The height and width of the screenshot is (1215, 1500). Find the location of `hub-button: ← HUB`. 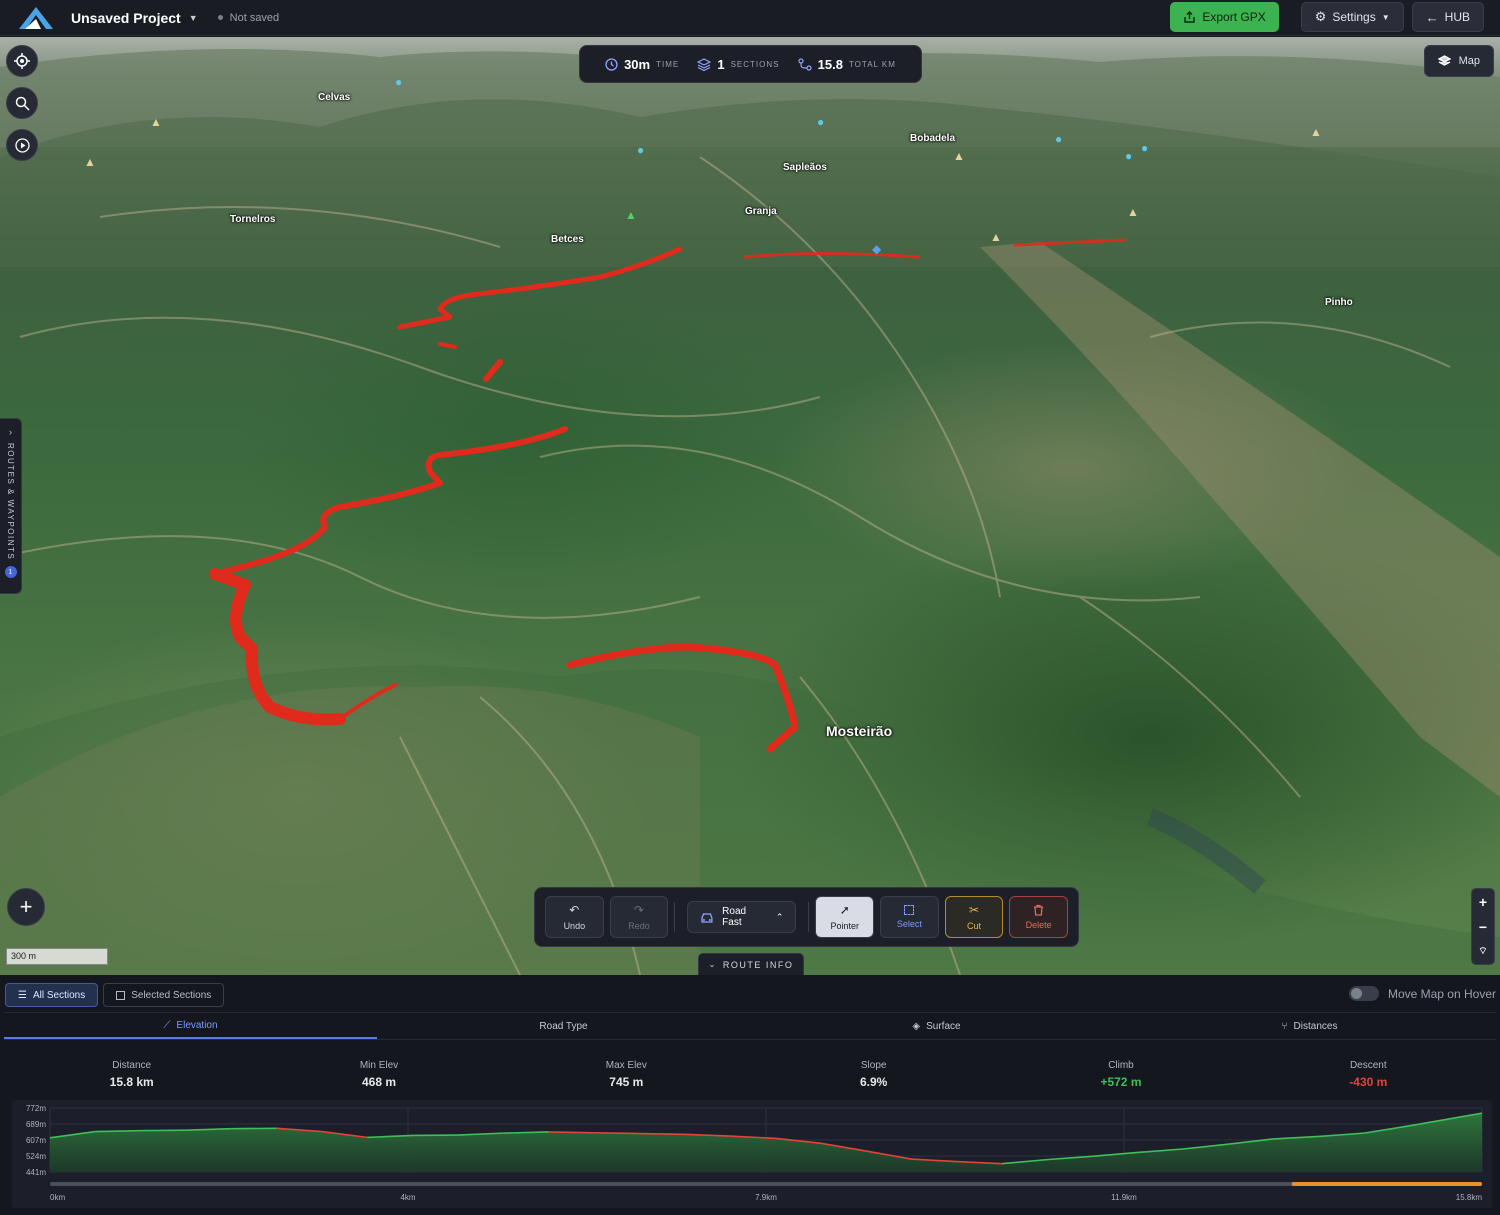

hub-button: ← HUB is located at coordinates (1447, 17).